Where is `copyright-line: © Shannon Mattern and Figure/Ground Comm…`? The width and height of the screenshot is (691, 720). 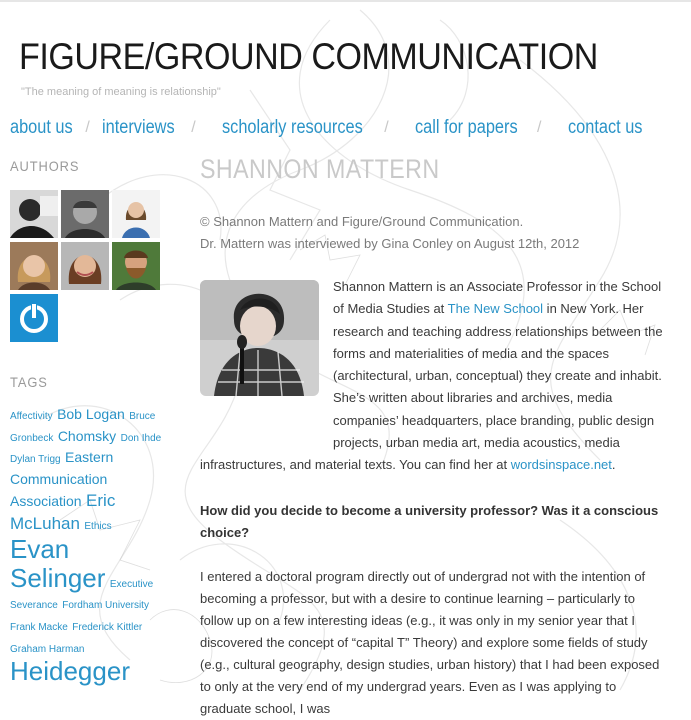
copyright-line: © Shannon Mattern and Figure/Ground Comm… is located at coordinates (362, 221).